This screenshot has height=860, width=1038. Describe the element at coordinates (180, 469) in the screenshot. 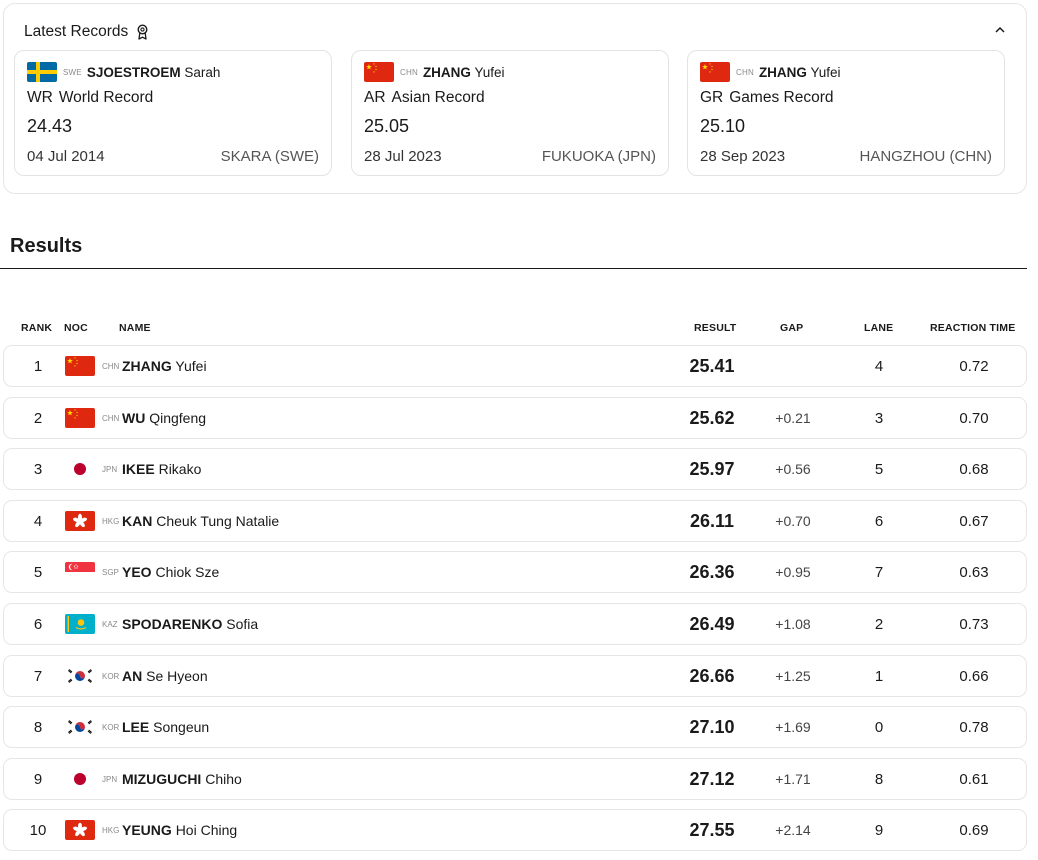

I see `athlete-given-name: Rikako` at that location.